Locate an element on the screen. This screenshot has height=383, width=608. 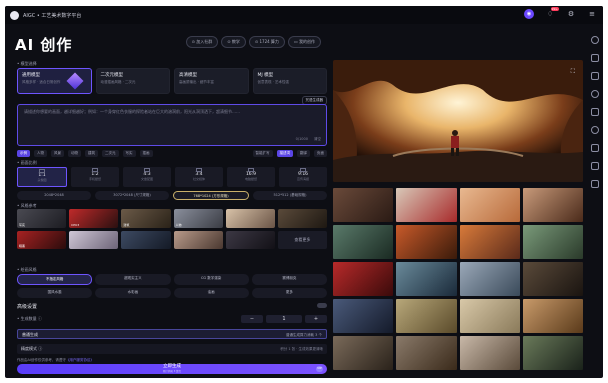
style-option: 水彩画 is located at coordinates (133, 292).